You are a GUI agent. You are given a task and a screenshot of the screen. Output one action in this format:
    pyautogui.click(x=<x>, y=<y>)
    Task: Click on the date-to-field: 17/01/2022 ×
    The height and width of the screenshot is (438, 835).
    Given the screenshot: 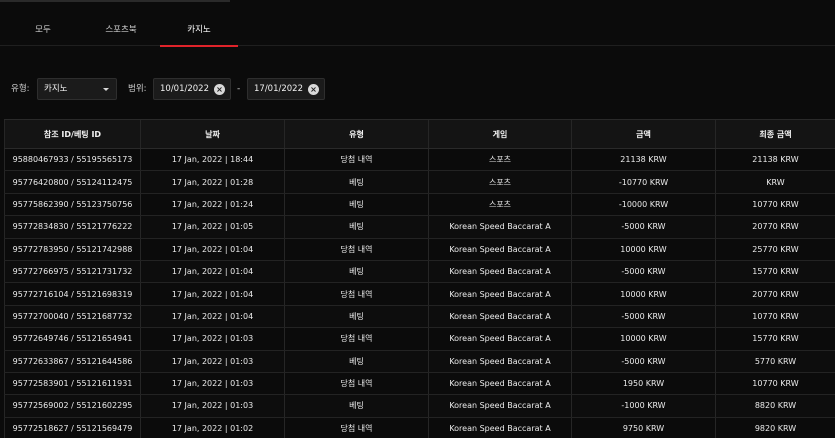 What is the action you would take?
    pyautogui.click(x=286, y=89)
    